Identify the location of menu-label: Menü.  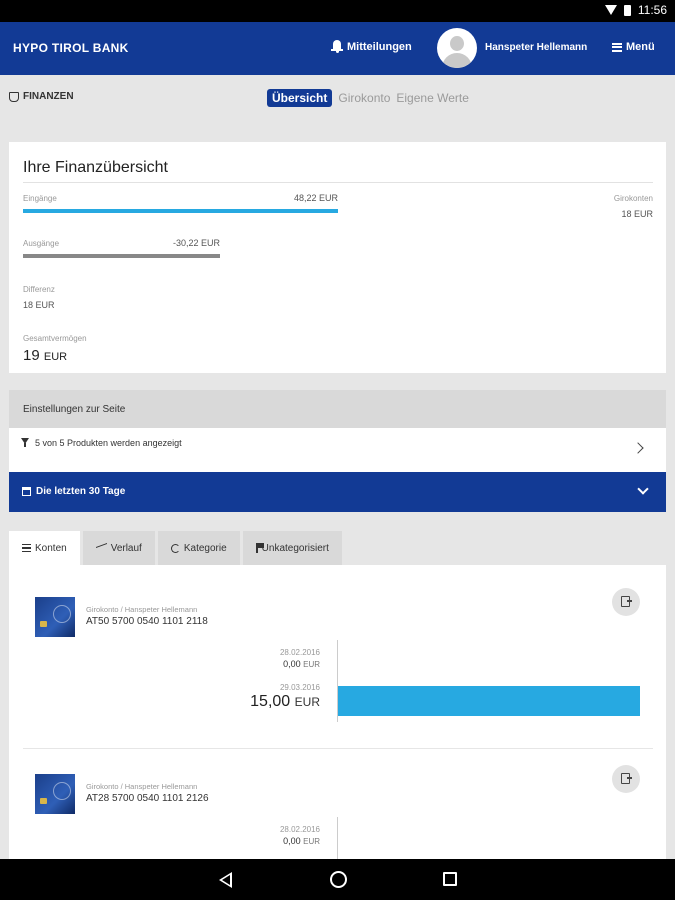
(640, 47).